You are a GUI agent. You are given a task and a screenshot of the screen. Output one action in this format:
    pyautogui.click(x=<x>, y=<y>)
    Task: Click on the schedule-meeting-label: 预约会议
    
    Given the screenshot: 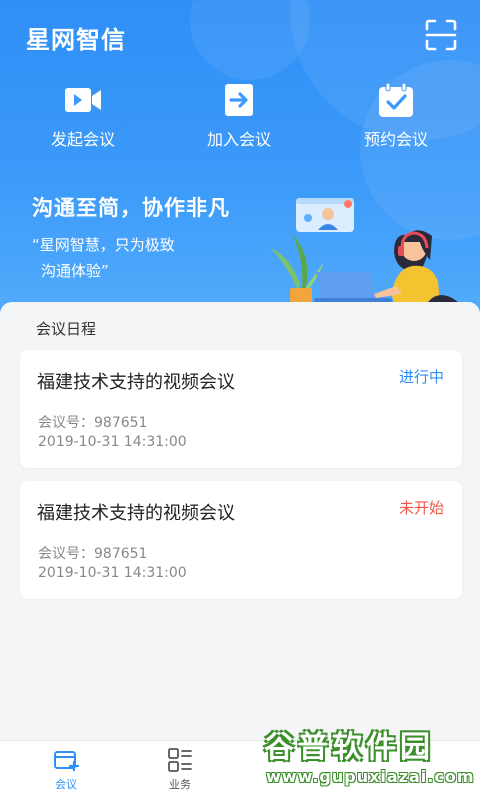 What is the action you would take?
    pyautogui.click(x=395, y=139)
    